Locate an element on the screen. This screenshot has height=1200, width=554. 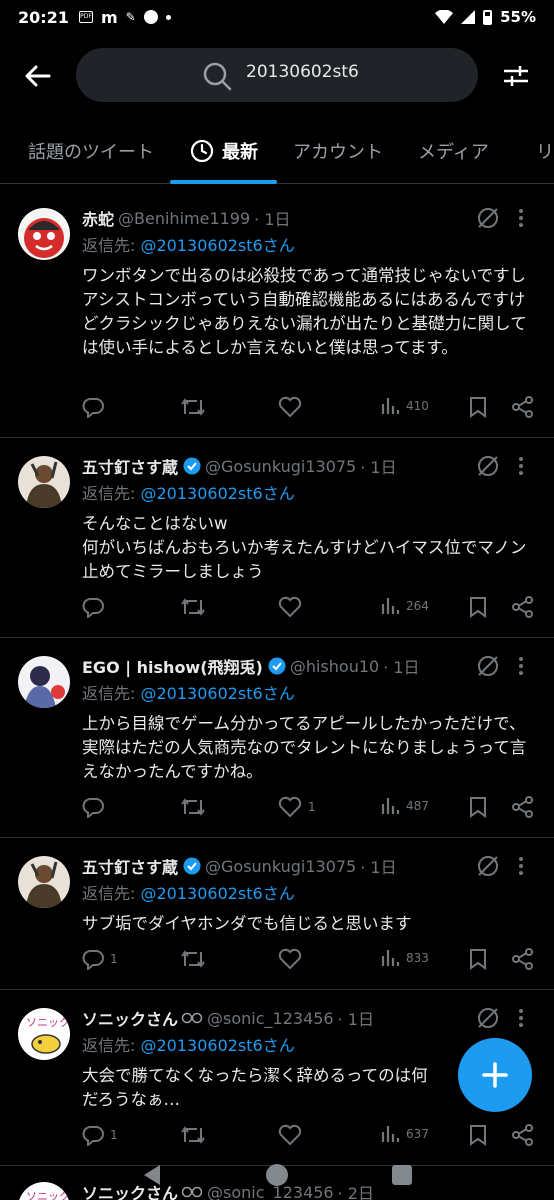
nav-recents-icon is located at coordinates (402, 1175).